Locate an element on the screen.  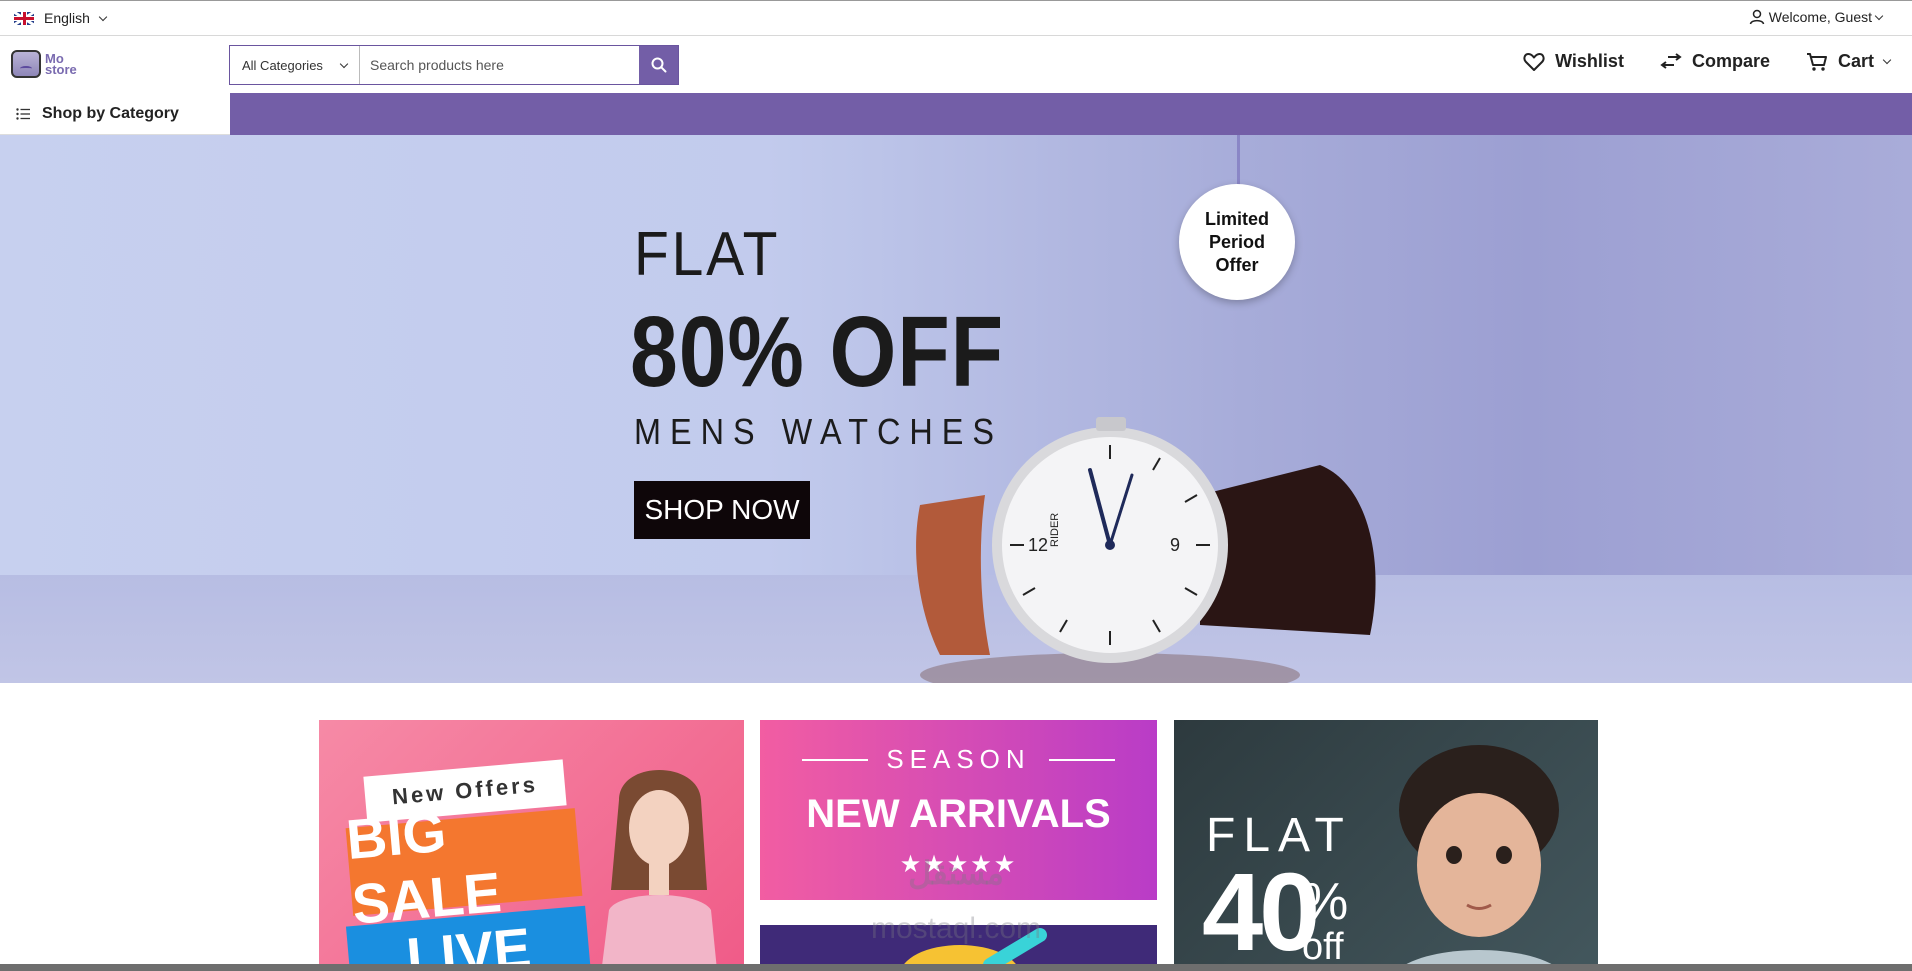
promo-percent: % is located at coordinates (1325, 902).